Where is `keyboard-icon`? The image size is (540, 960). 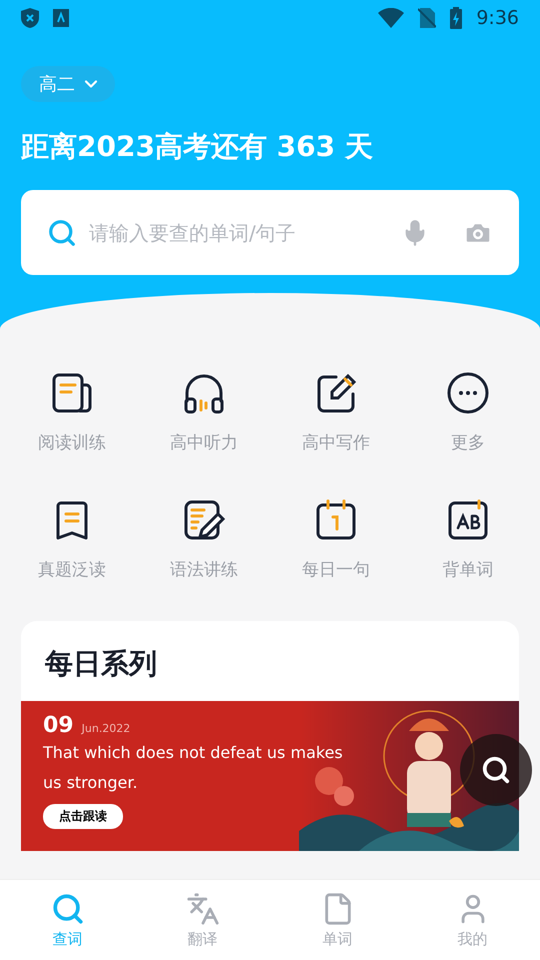
keyboard-icon is located at coordinates (61, 18).